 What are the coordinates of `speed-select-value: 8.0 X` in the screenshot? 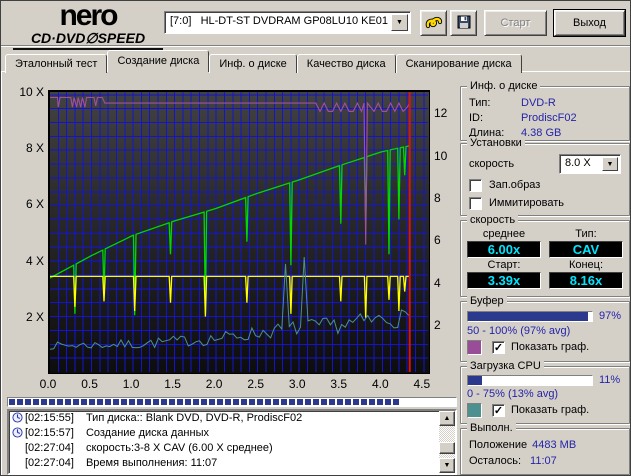 It's located at (578, 163).